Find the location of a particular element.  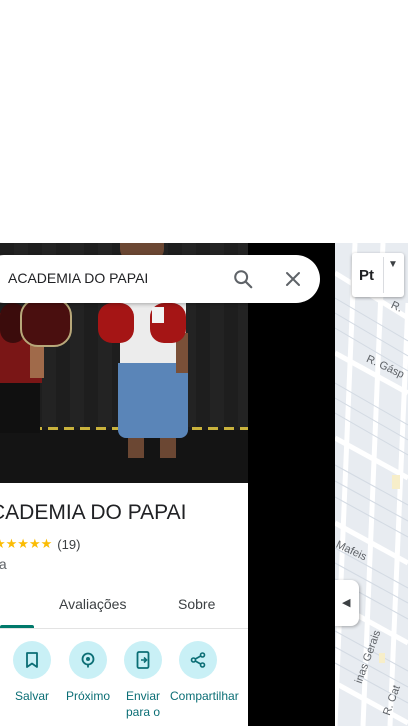

share-button: Compartilhar is located at coordinates (204, 672).